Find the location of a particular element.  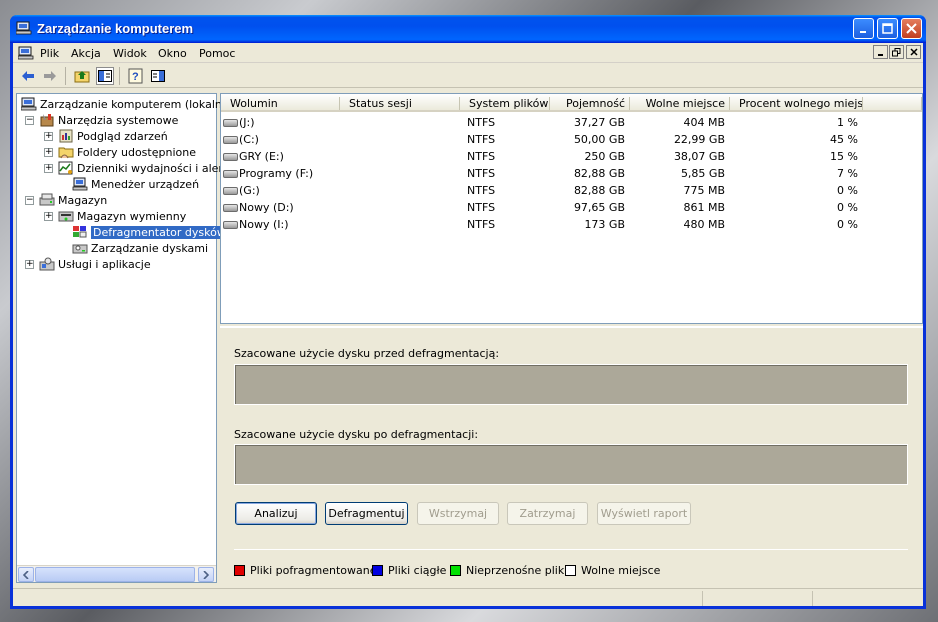

table-row: Nowy (D:) NTFS 97,65 GB 861 MB 0 % is located at coordinates (571, 207).